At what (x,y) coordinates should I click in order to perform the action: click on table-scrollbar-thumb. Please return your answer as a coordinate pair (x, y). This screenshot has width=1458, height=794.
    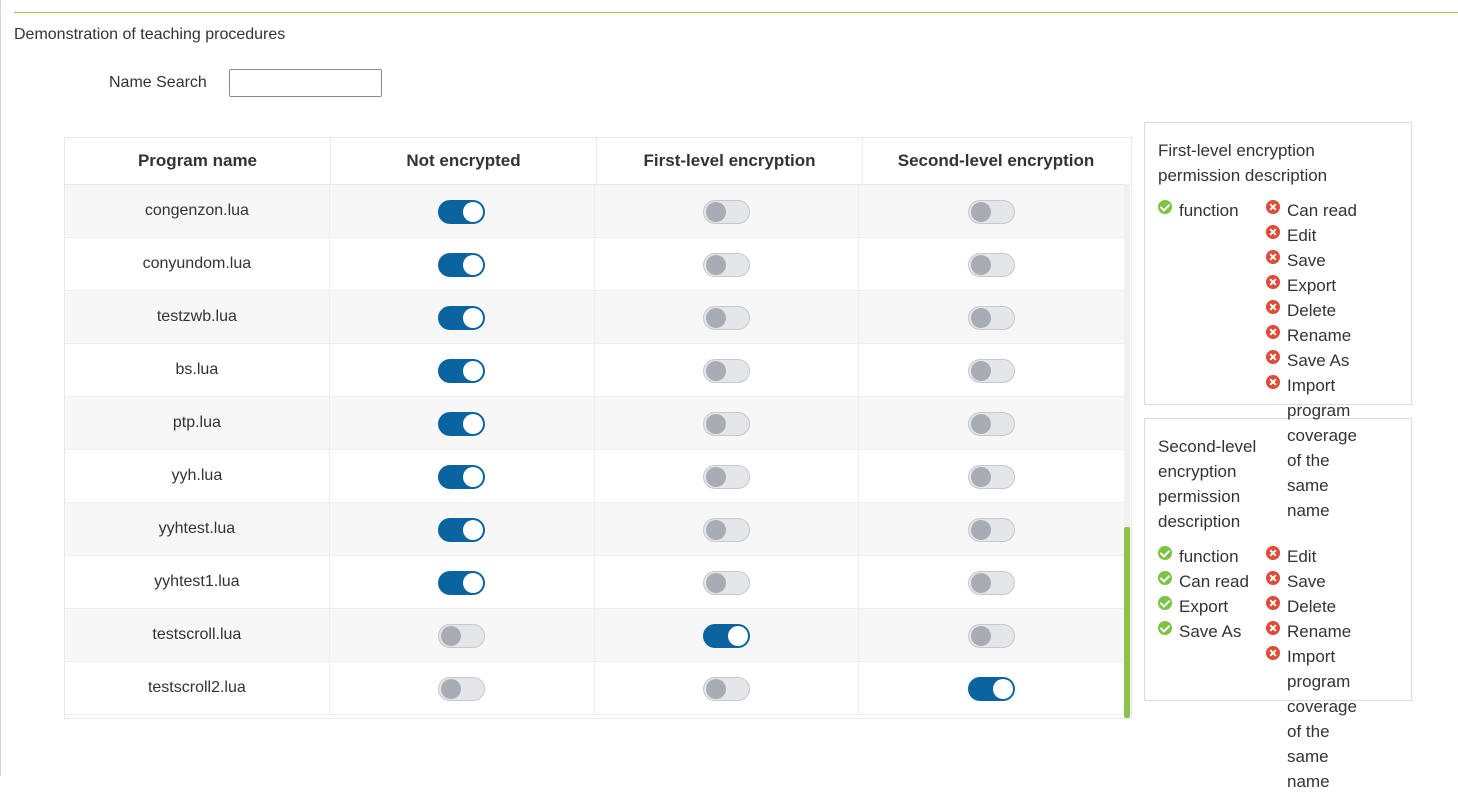
    Looking at the image, I should click on (1127, 622).